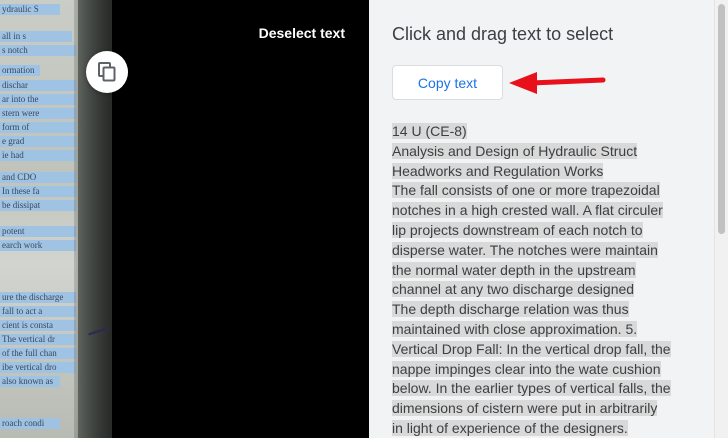  I want to click on selected-text: Analysis and Design of Hydraulic Struct, so click(515, 150).